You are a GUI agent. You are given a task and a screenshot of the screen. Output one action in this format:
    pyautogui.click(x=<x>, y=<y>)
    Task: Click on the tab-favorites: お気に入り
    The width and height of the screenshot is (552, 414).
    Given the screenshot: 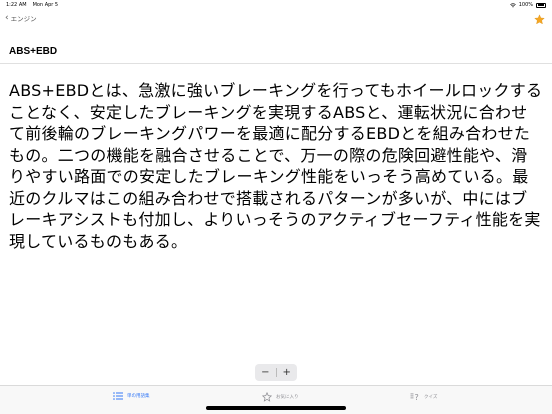 What is the action you would take?
    pyautogui.click(x=280, y=397)
    